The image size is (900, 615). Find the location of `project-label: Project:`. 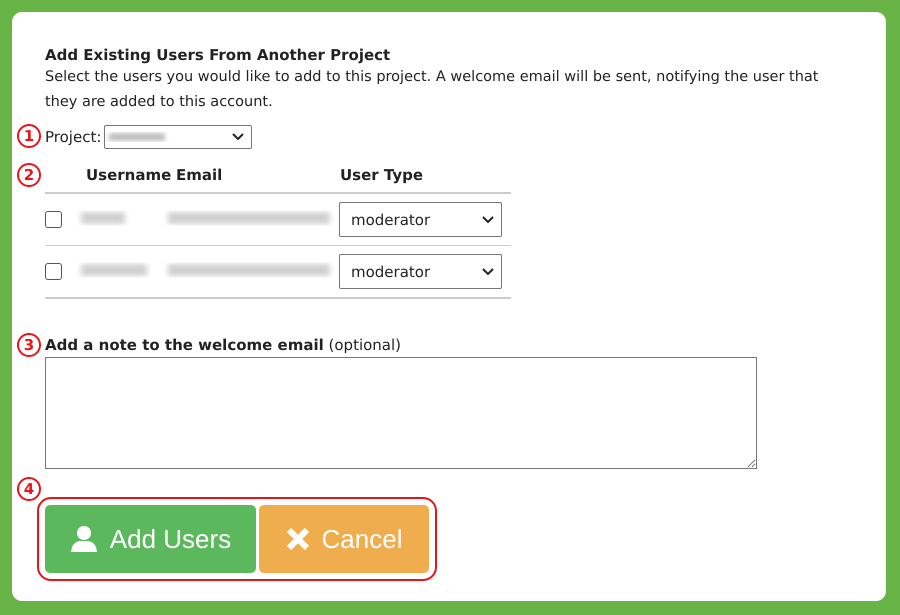

project-label: Project: is located at coordinates (73, 137).